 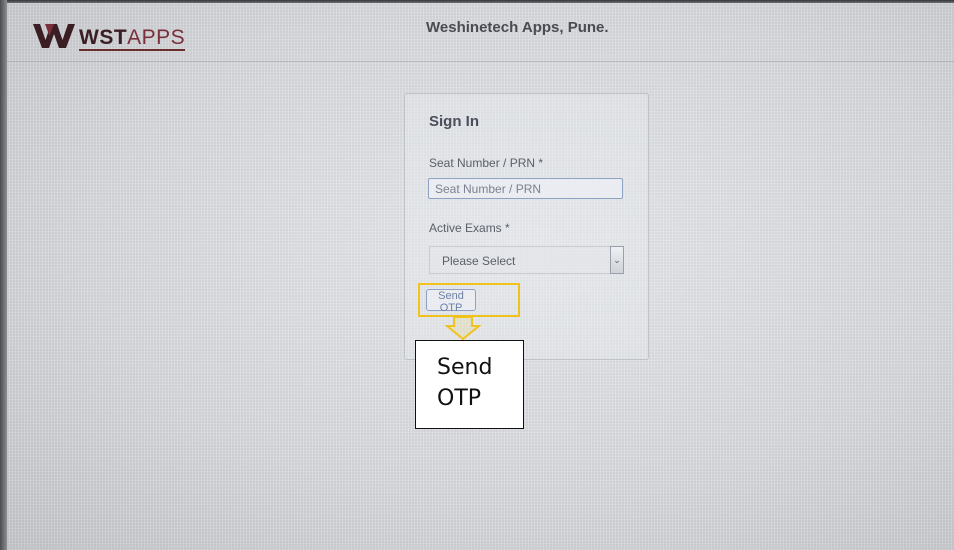 What do you see at coordinates (454, 121) in the screenshot?
I see `signin-title: Sign In` at bounding box center [454, 121].